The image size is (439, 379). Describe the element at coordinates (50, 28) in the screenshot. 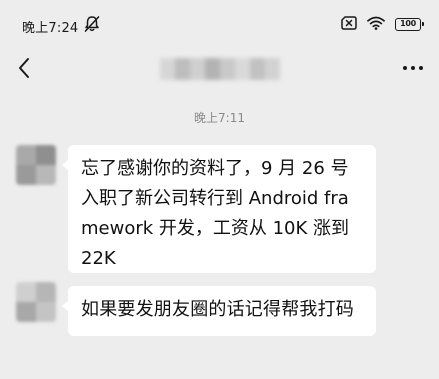

I see `status-time: 晚上7:24` at that location.